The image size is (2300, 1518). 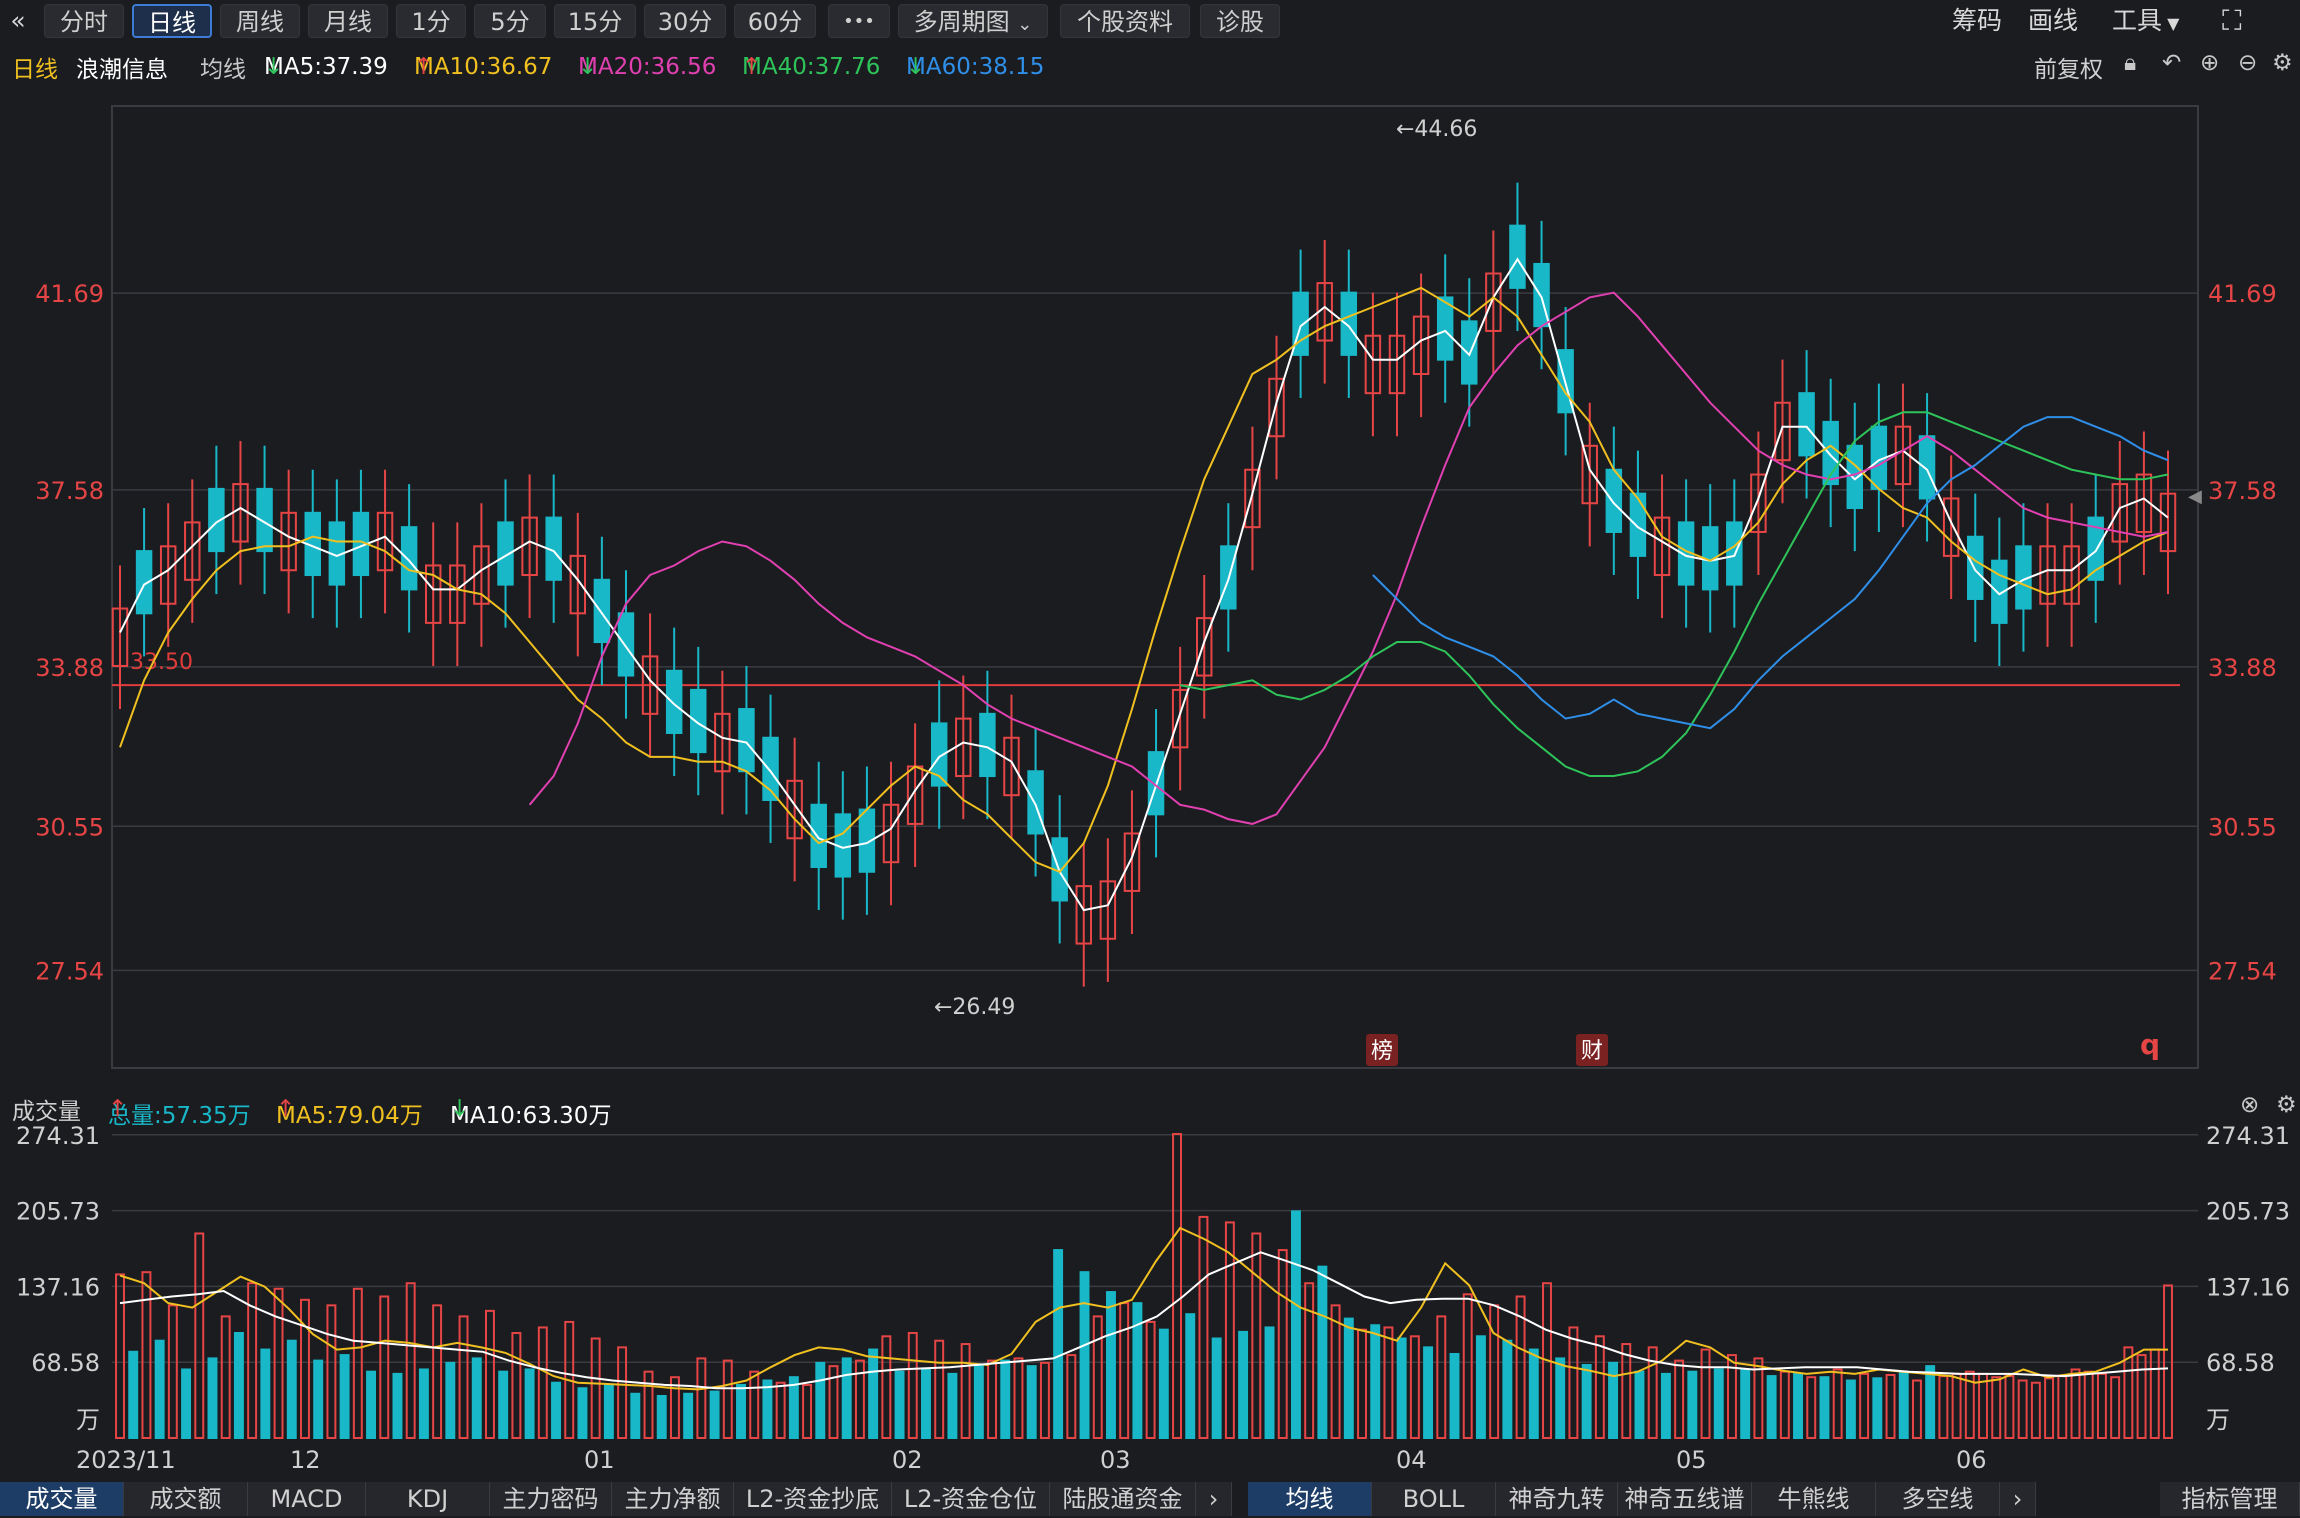 I want to click on tab-macd: MACD, so click(x=307, y=1499).